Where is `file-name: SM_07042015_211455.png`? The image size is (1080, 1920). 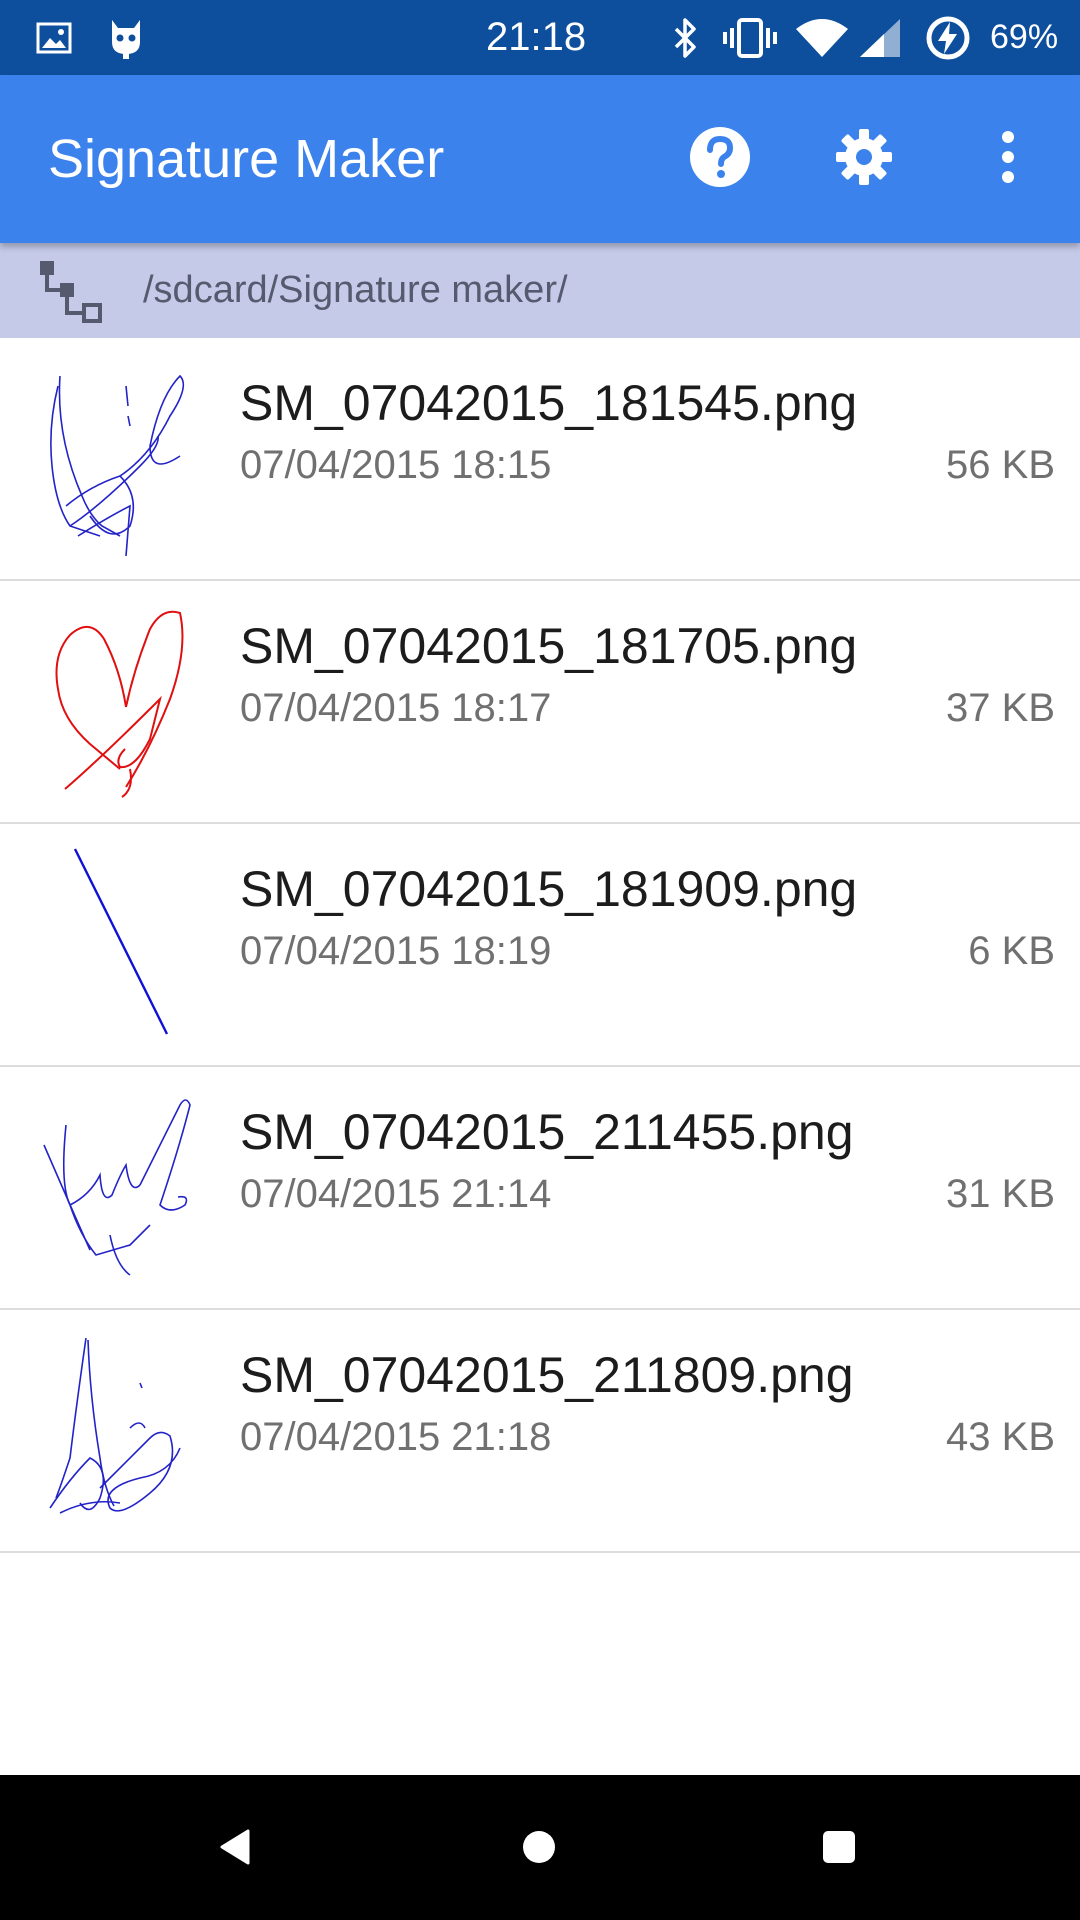
file-name: SM_07042015_211455.png is located at coordinates (547, 1132).